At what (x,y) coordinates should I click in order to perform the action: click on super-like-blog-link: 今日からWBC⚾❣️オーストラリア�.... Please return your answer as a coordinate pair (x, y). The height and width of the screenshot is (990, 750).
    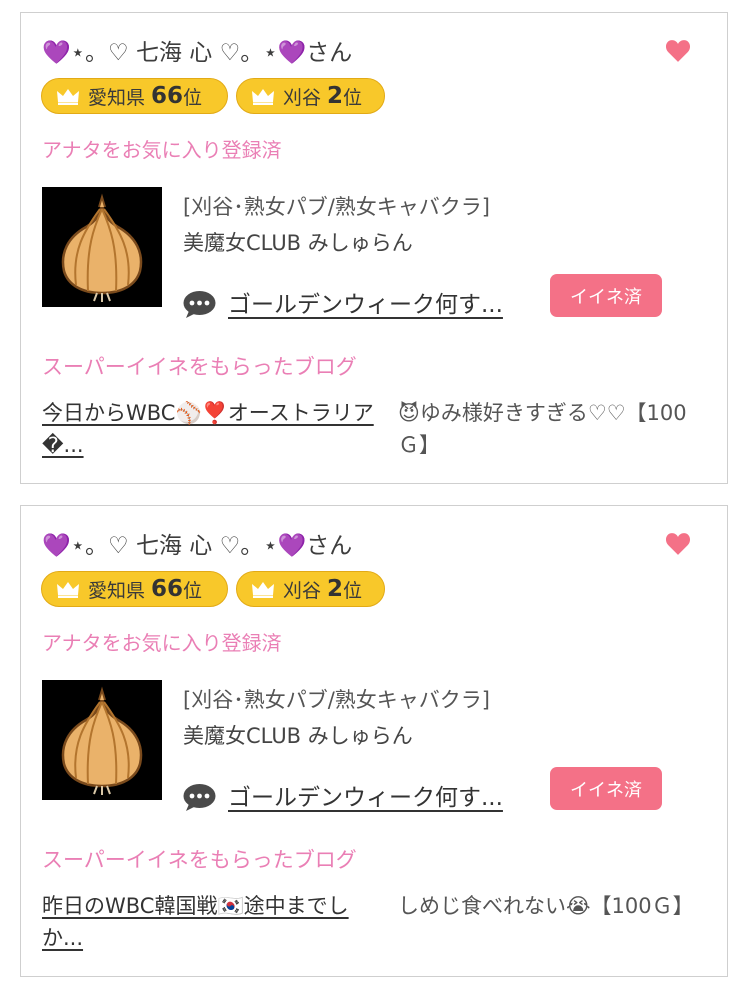
    Looking at the image, I should click on (213, 429).